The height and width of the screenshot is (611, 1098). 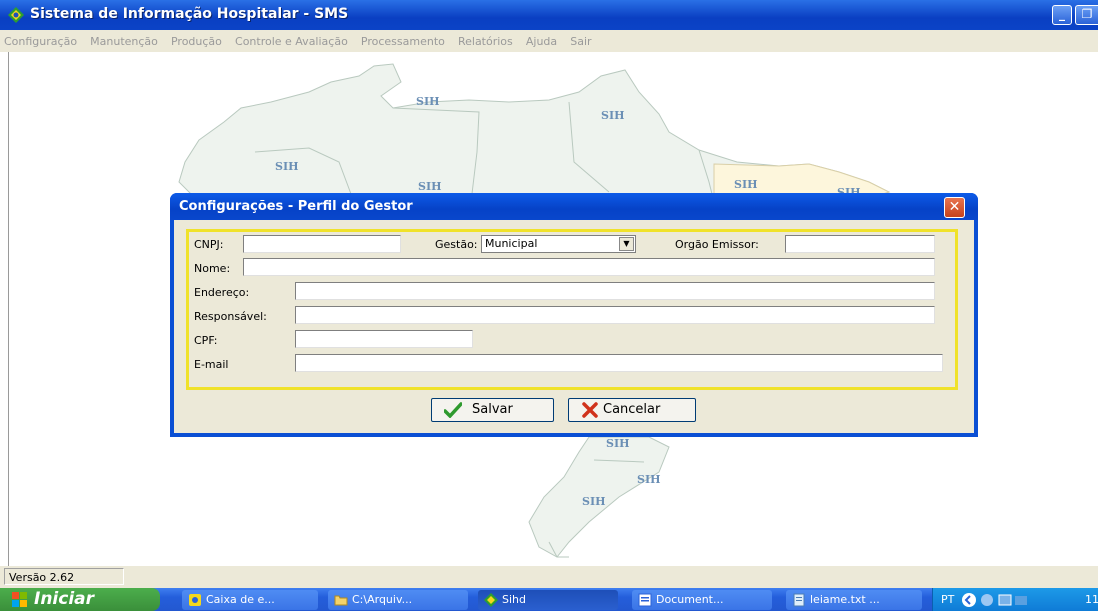 I want to click on minimize-button: _, so click(x=1062, y=15).